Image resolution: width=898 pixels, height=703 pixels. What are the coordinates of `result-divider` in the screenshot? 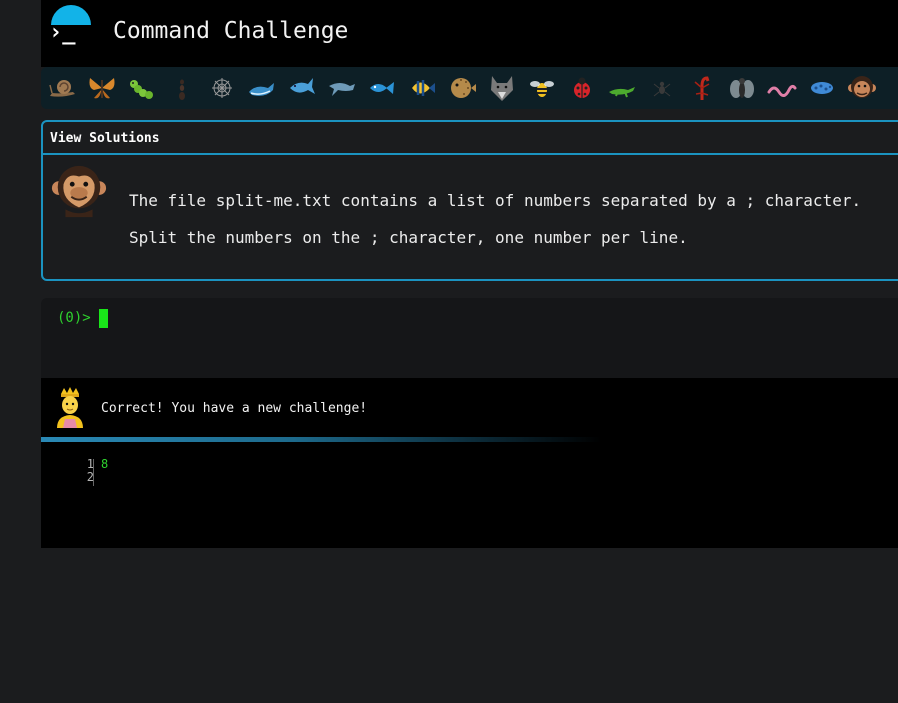 It's located at (321, 439).